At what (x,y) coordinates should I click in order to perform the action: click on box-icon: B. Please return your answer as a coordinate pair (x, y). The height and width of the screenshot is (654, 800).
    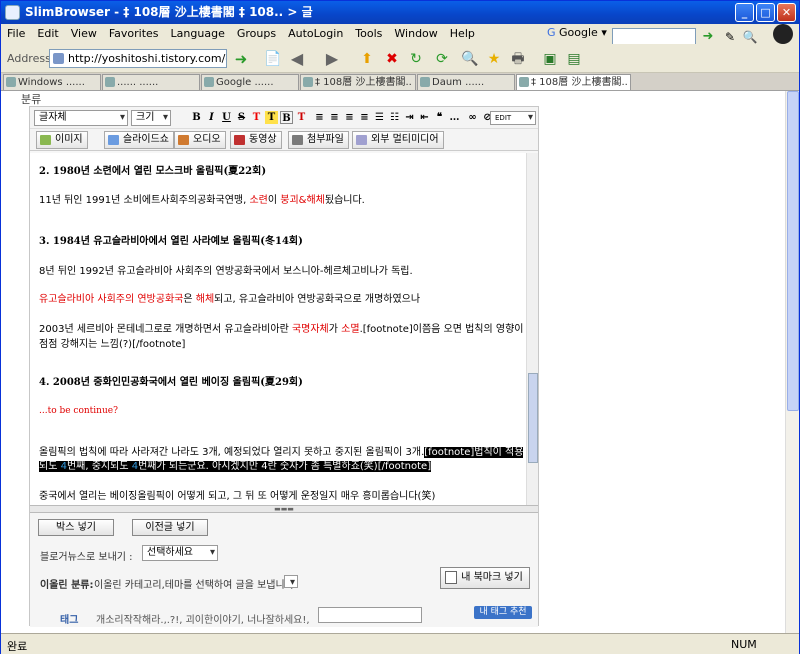
    Looking at the image, I should click on (286, 117).